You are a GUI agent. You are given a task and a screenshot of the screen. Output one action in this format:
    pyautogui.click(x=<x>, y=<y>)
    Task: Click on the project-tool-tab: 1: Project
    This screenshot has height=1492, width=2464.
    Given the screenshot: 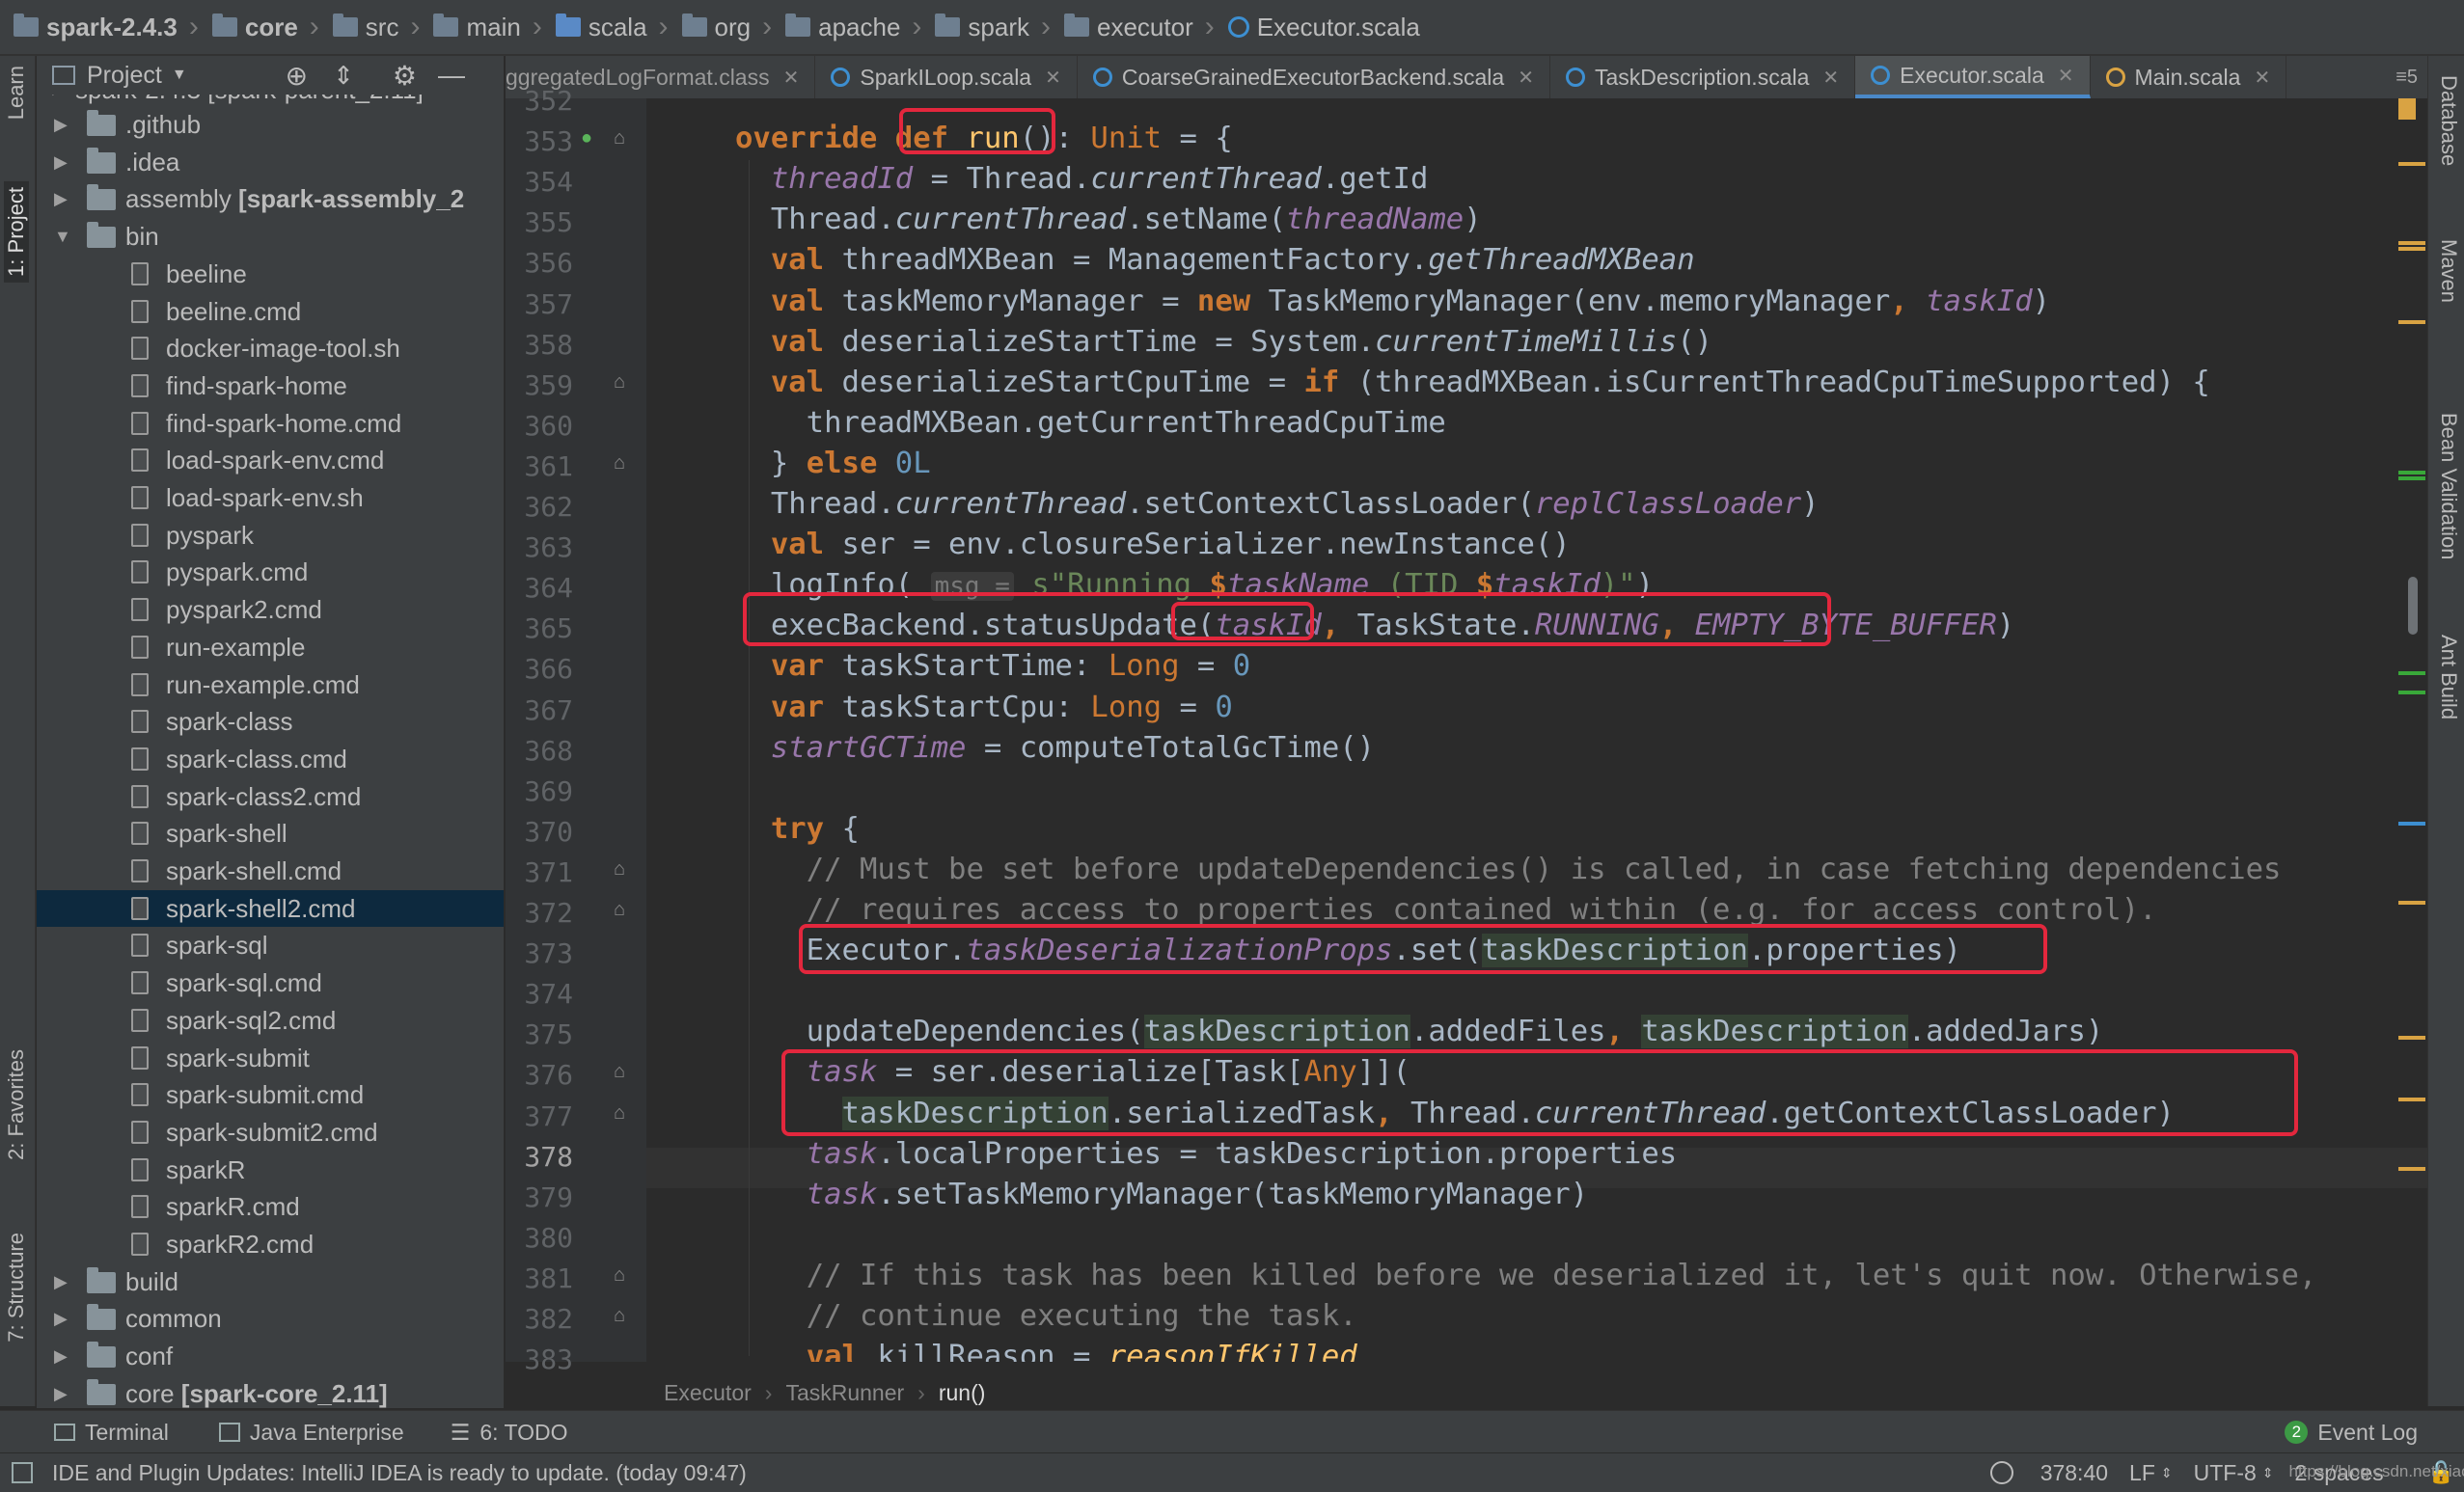 What is the action you would take?
    pyautogui.click(x=16, y=232)
    